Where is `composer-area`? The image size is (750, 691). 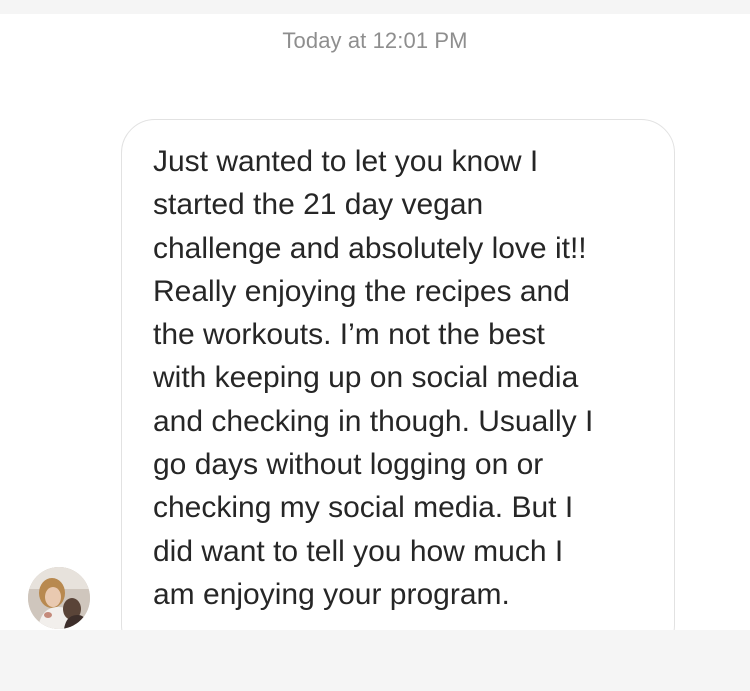
composer-area is located at coordinates (375, 660).